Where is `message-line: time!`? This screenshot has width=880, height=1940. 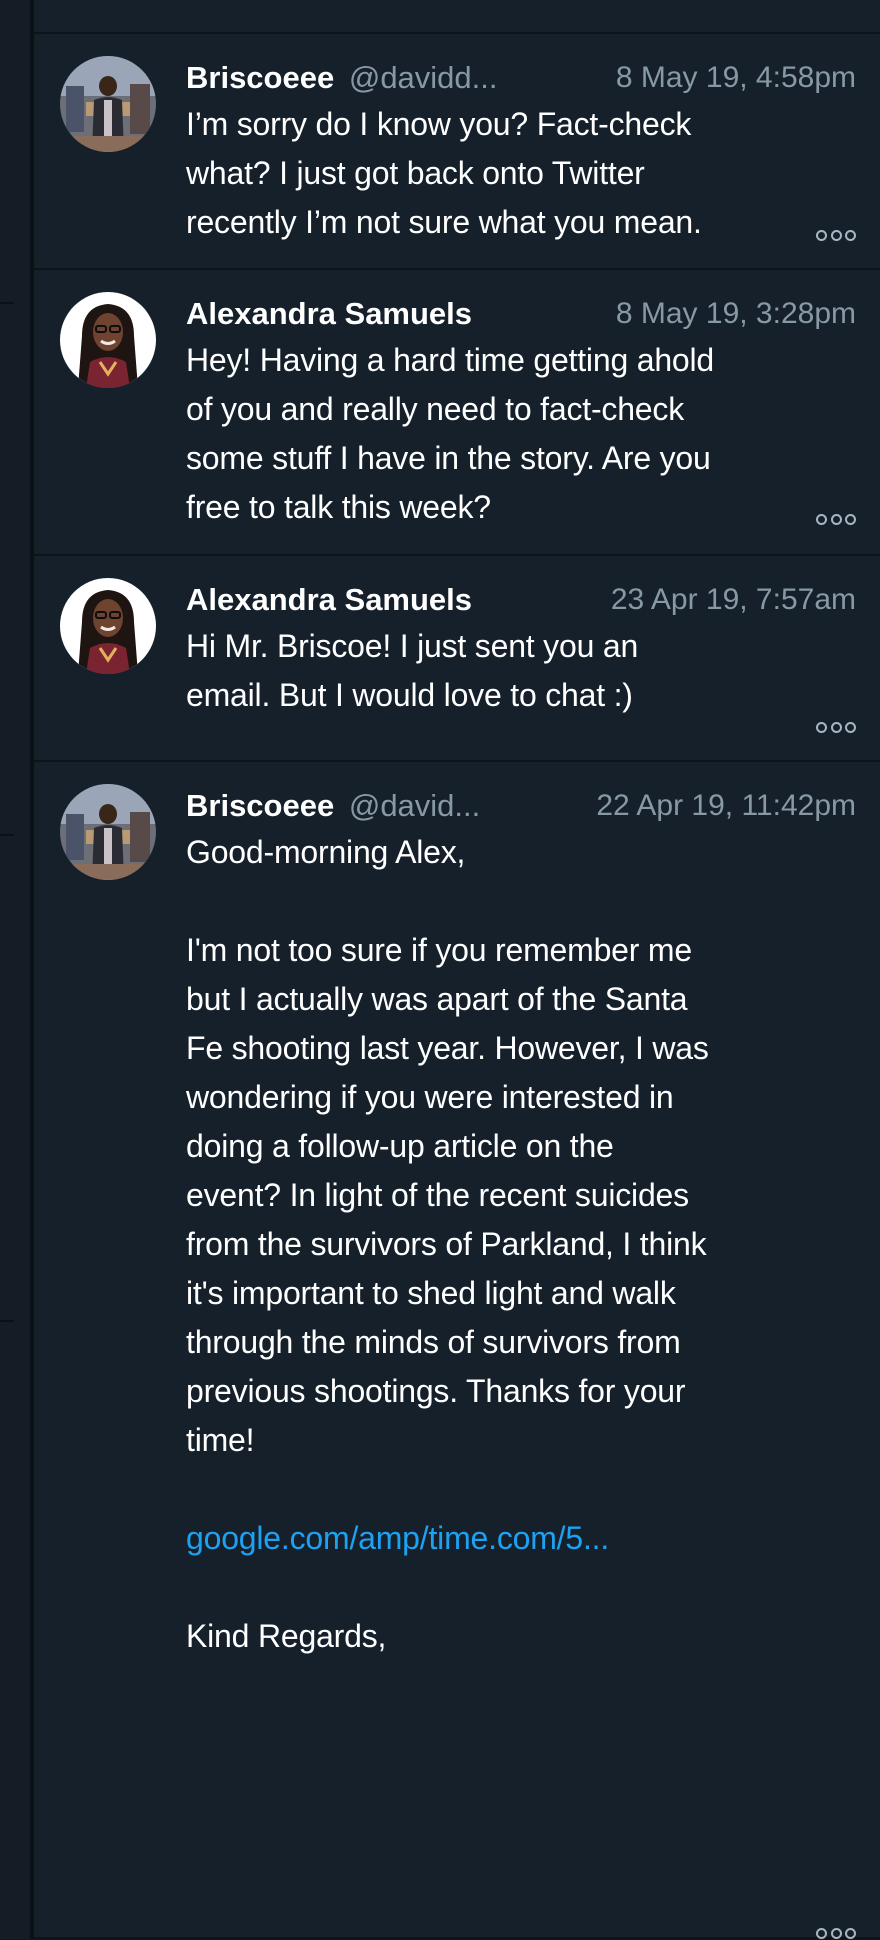 message-line: time! is located at coordinates (220, 1440).